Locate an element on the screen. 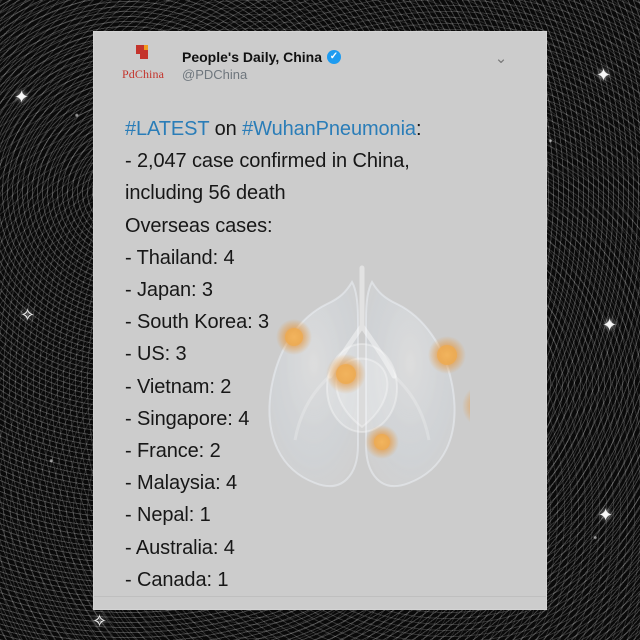  tweet-text-fragment: : is located at coordinates (418, 129).